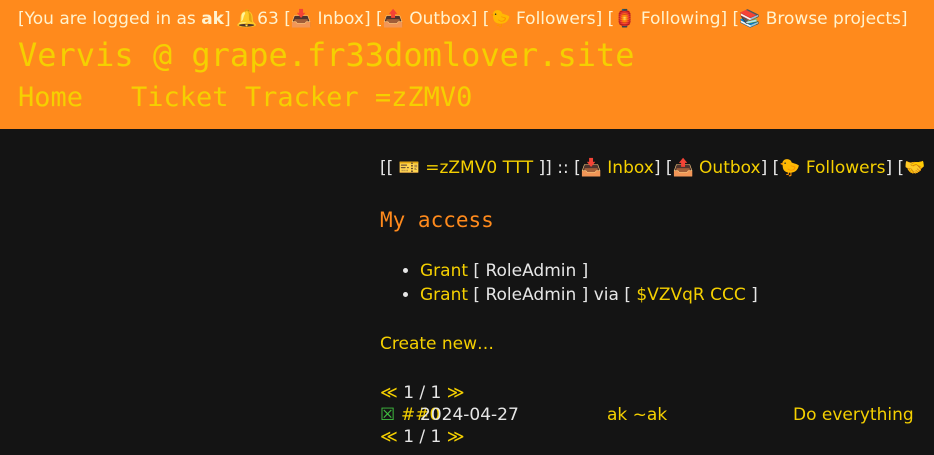  I want to click on role-text: [ RoleAdmin ] via [, so click(552, 295).